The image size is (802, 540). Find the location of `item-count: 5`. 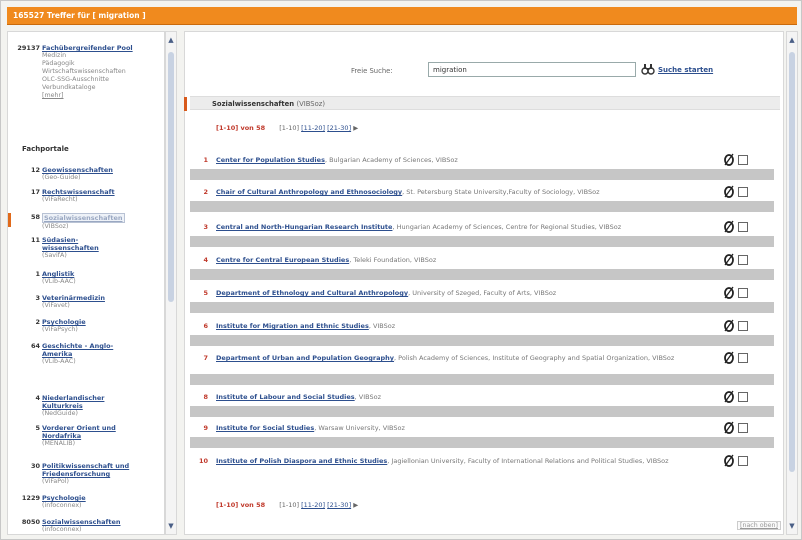

item-count: 5 is located at coordinates (37, 428).